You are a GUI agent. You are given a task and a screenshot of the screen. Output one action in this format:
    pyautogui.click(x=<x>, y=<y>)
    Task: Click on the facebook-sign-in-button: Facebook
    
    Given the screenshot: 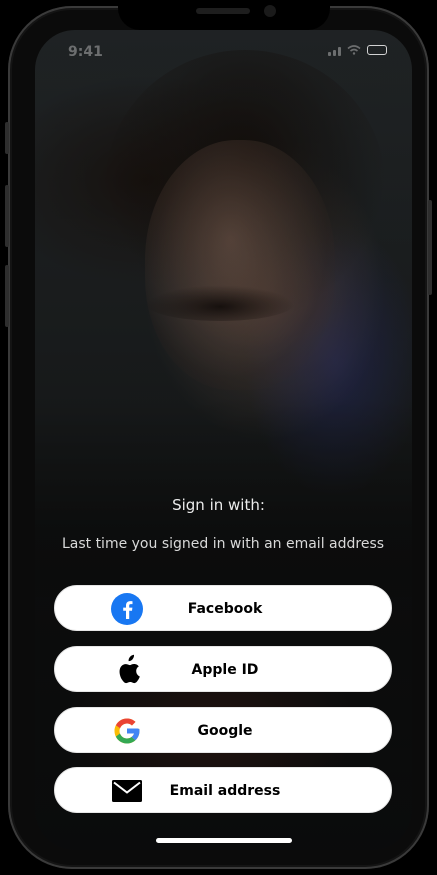 What is the action you would take?
    pyautogui.click(x=223, y=608)
    